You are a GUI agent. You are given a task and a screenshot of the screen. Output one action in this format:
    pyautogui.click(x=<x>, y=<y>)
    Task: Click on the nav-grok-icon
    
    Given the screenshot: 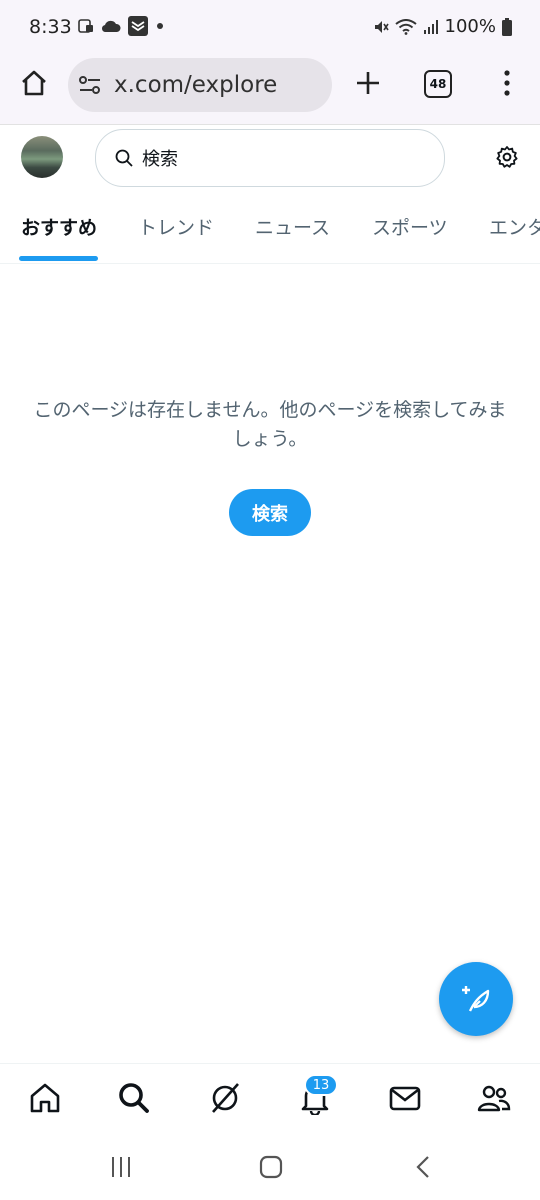 What is the action you would take?
    pyautogui.click(x=225, y=1098)
    